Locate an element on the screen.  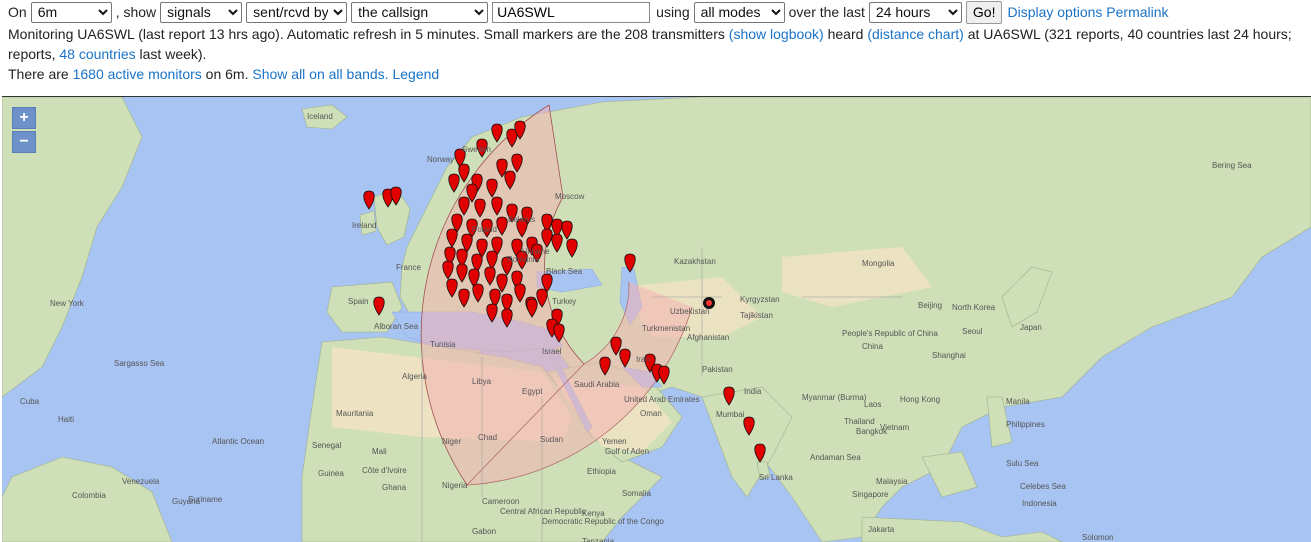
there-are-text: There are is located at coordinates (38, 74).